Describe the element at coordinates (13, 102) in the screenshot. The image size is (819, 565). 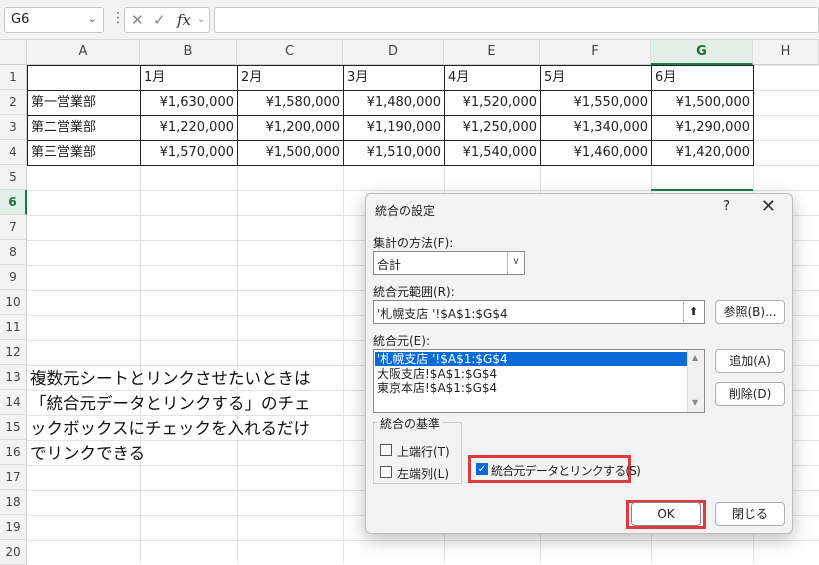
I see `row-header-2: 2` at that location.